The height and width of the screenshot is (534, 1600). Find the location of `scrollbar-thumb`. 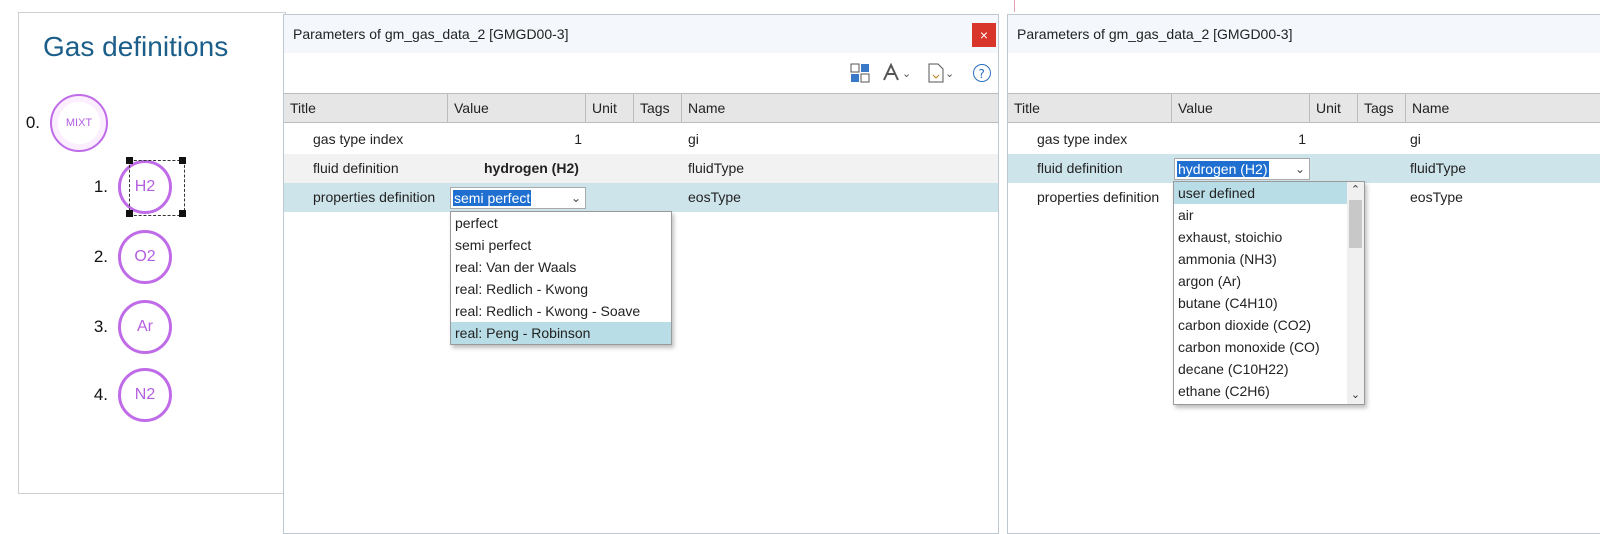

scrollbar-thumb is located at coordinates (1355, 224).